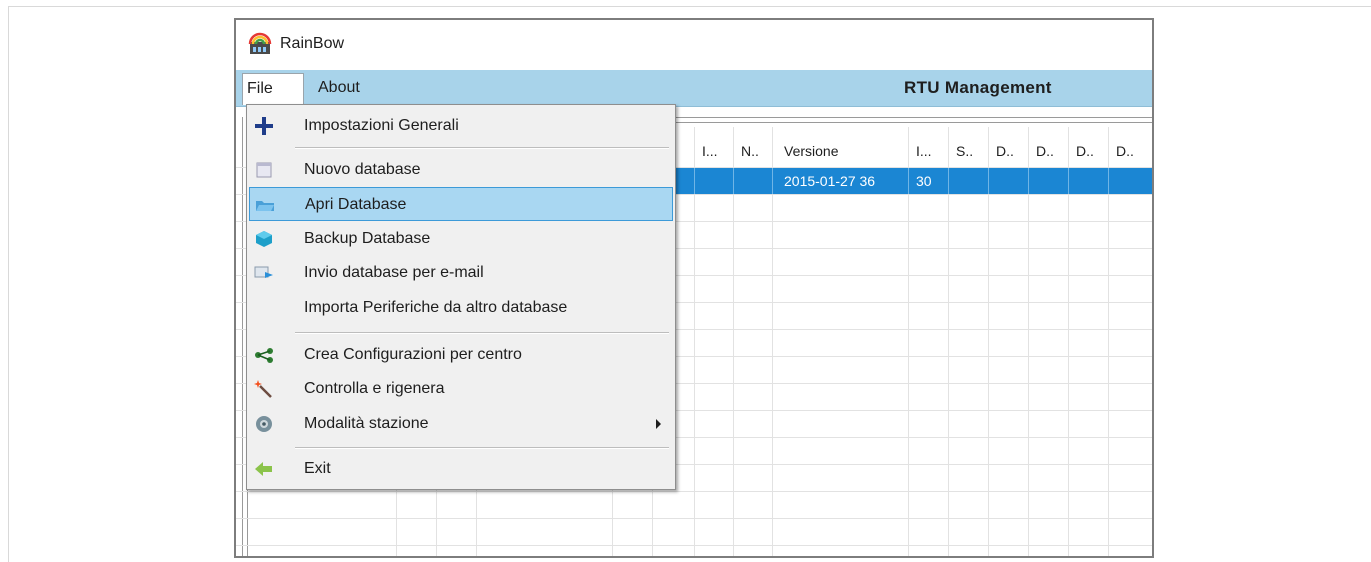 The height and width of the screenshot is (562, 1371). I want to click on title-bar: RainBow, so click(694, 45).